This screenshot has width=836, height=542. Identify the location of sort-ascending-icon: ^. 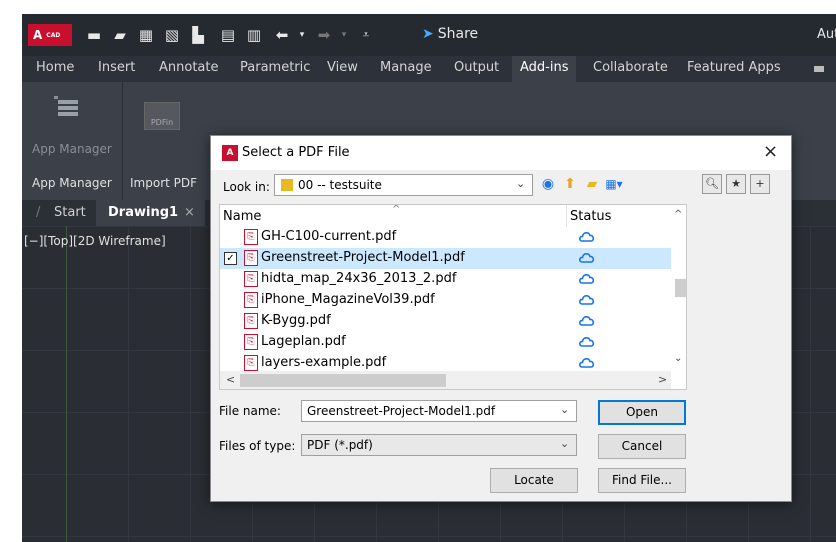
(396, 209).